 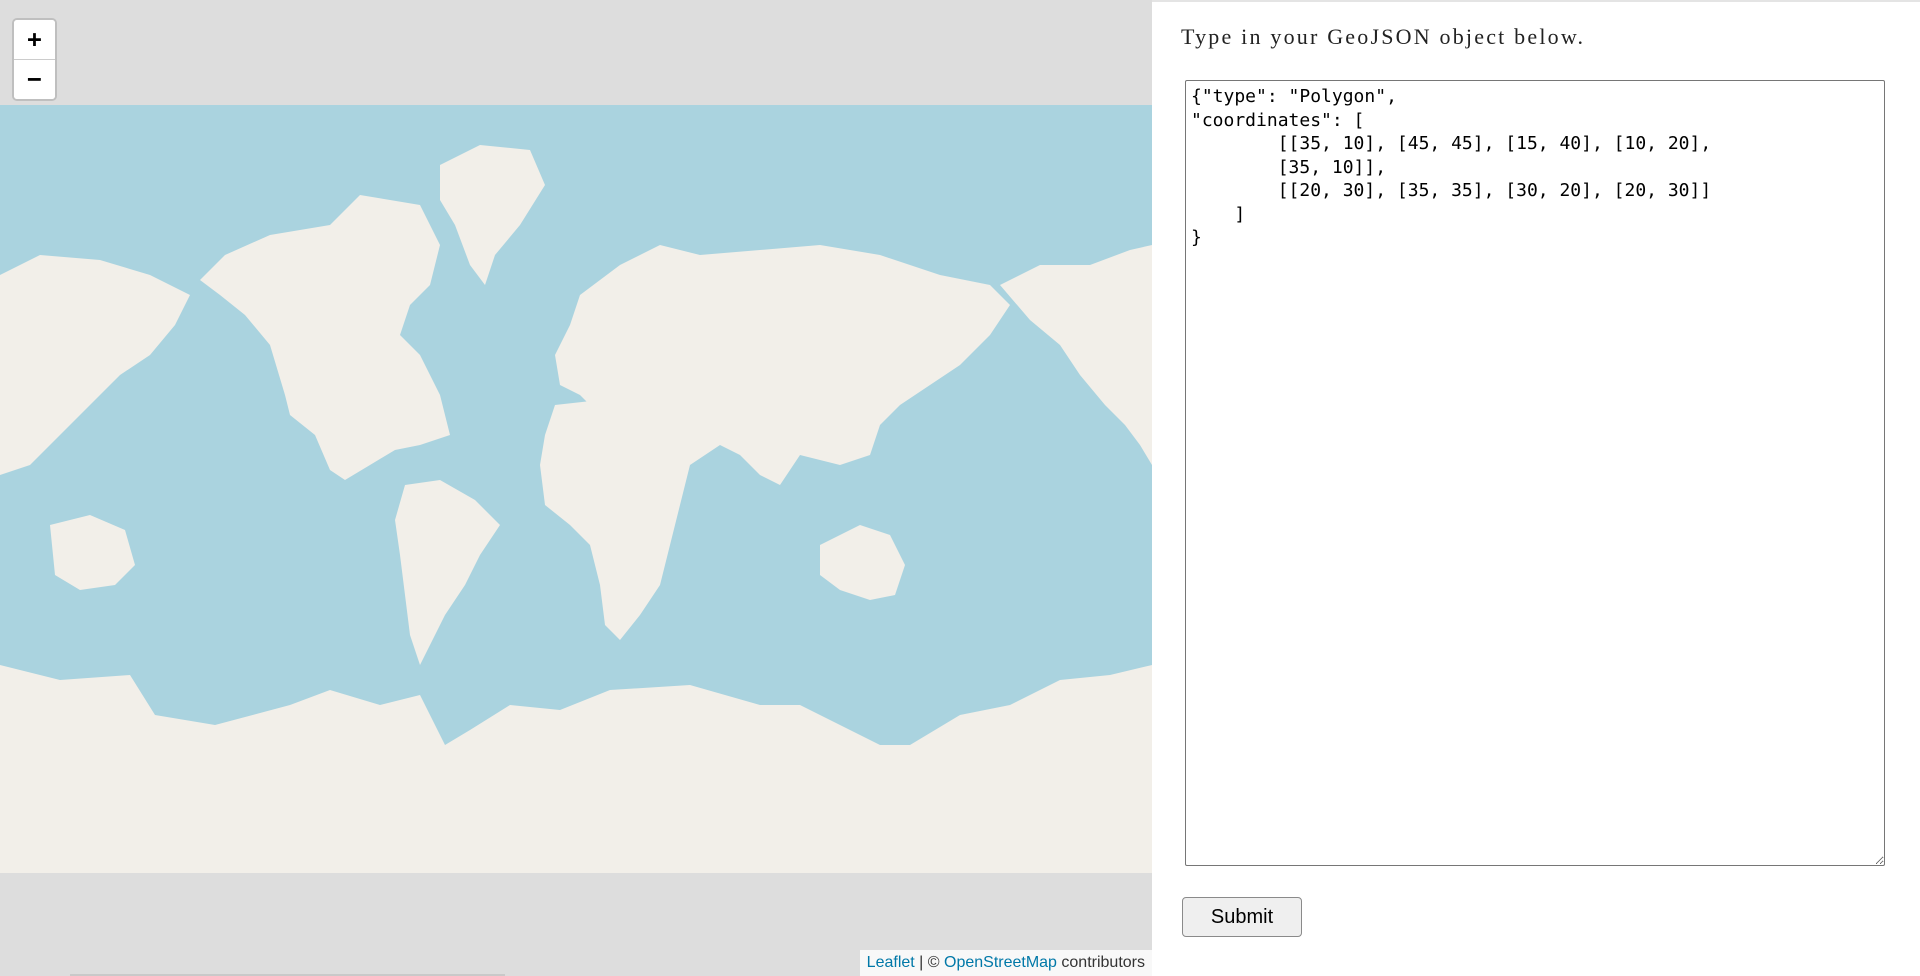 What do you see at coordinates (34, 39) in the screenshot?
I see `zoom-in-button: +` at bounding box center [34, 39].